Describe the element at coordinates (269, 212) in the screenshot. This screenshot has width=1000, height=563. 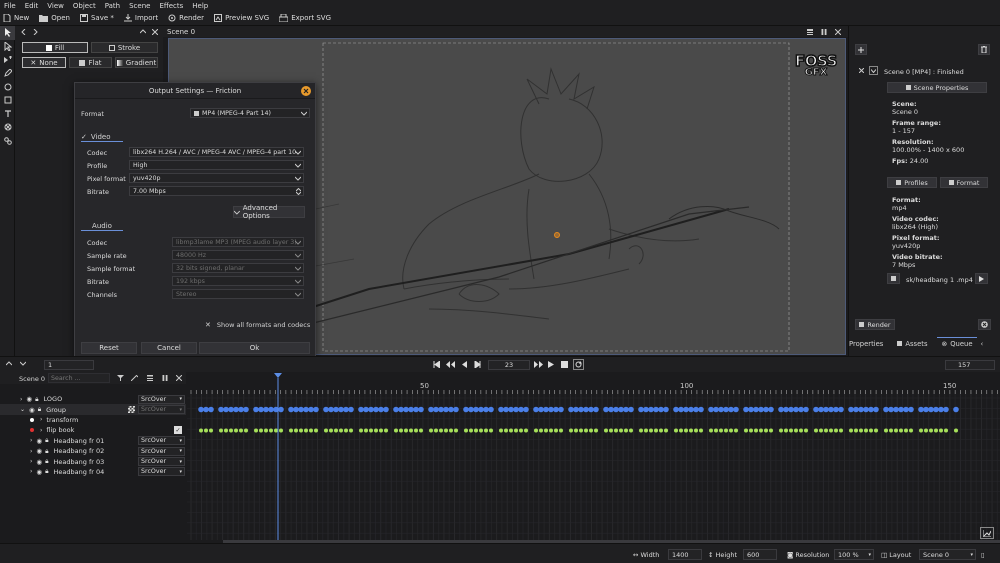
I see `advanced-options-button: Advanced Options` at that location.